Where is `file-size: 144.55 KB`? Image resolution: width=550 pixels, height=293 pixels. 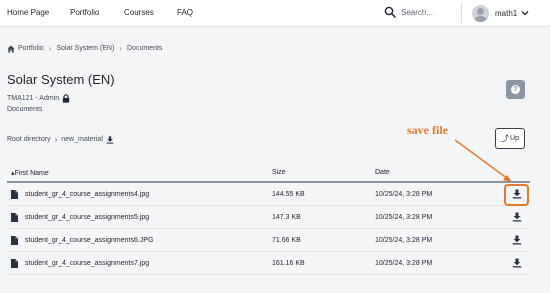
file-size: 144.55 KB is located at coordinates (288, 194).